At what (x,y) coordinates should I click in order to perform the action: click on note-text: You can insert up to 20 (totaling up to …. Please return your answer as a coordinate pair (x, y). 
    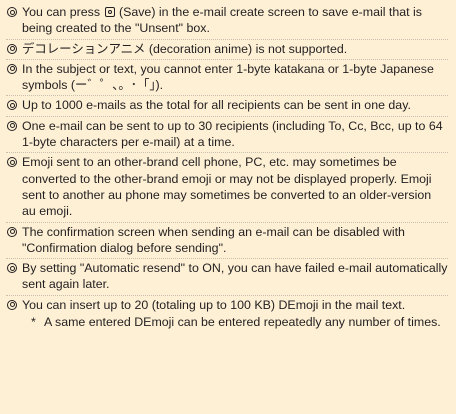
    Looking at the image, I should click on (214, 304).